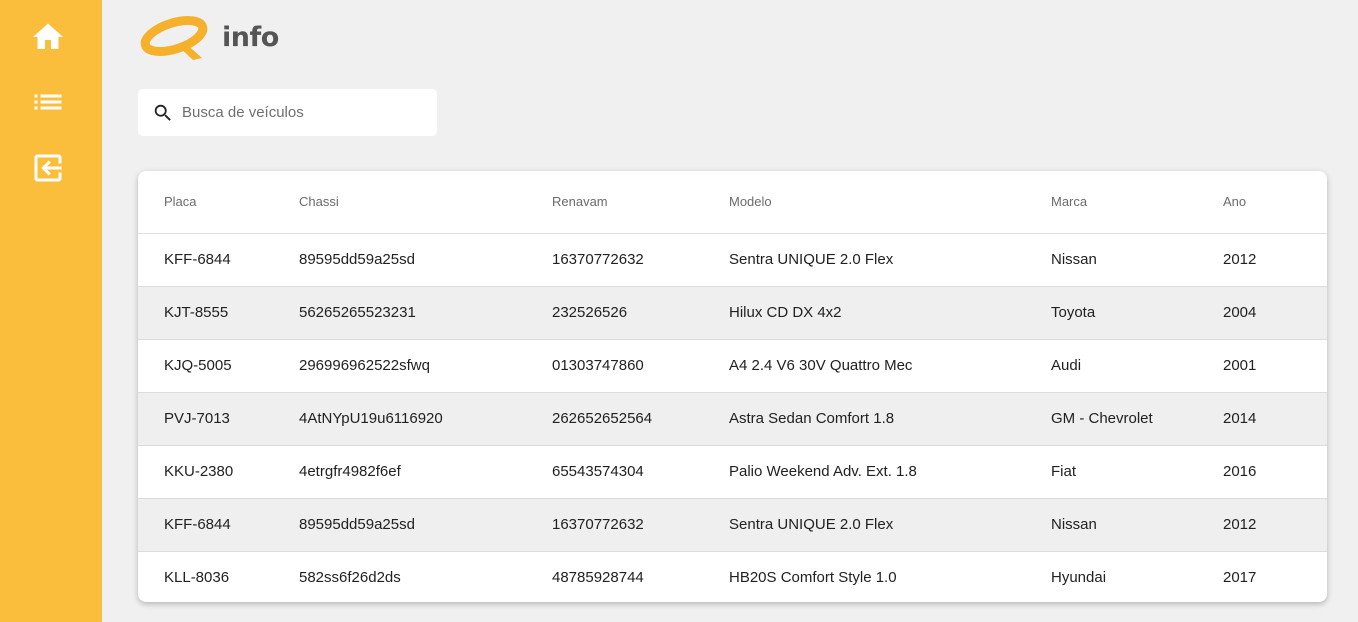 This screenshot has height=622, width=1358. Describe the element at coordinates (174, 38) in the screenshot. I see `logo-mark-icon` at that location.